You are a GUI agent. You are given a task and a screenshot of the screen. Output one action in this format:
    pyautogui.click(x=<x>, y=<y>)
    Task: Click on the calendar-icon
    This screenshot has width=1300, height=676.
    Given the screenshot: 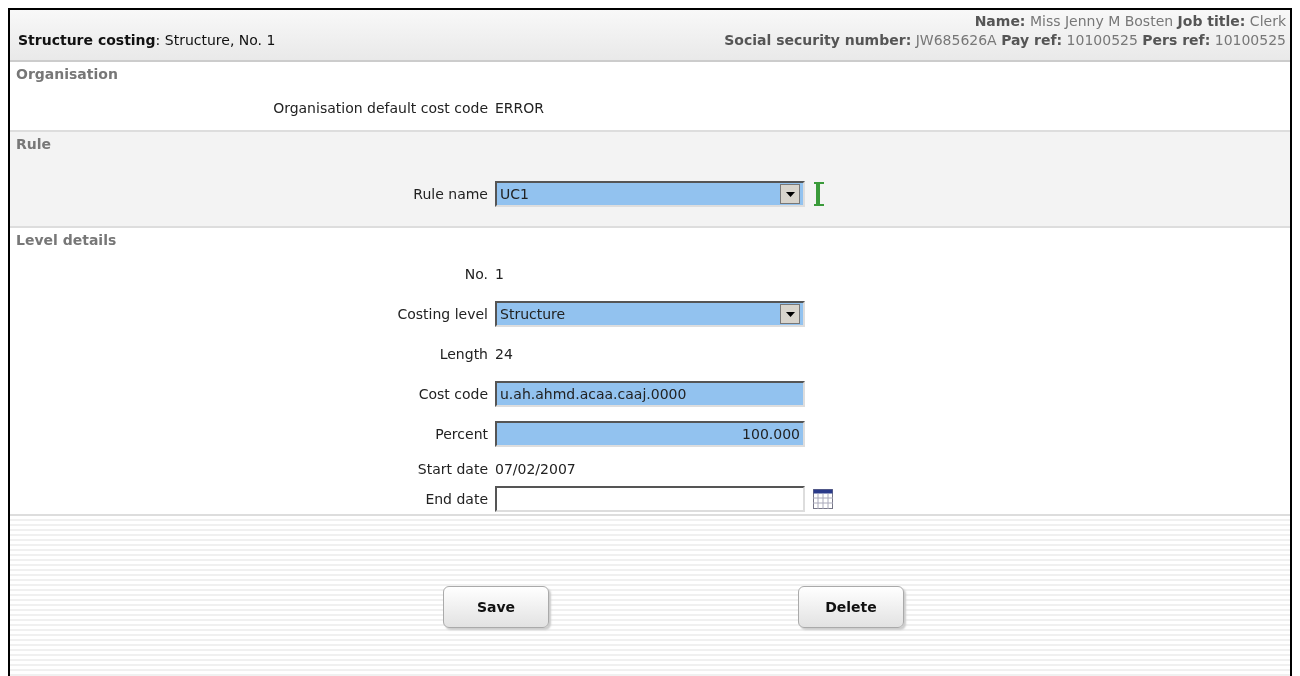 What is the action you would take?
    pyautogui.click(x=823, y=499)
    